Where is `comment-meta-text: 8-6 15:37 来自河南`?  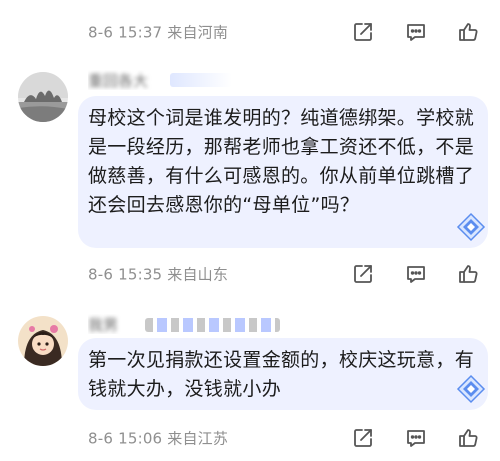 comment-meta-text: 8-6 15:37 来自河南 is located at coordinates (158, 32).